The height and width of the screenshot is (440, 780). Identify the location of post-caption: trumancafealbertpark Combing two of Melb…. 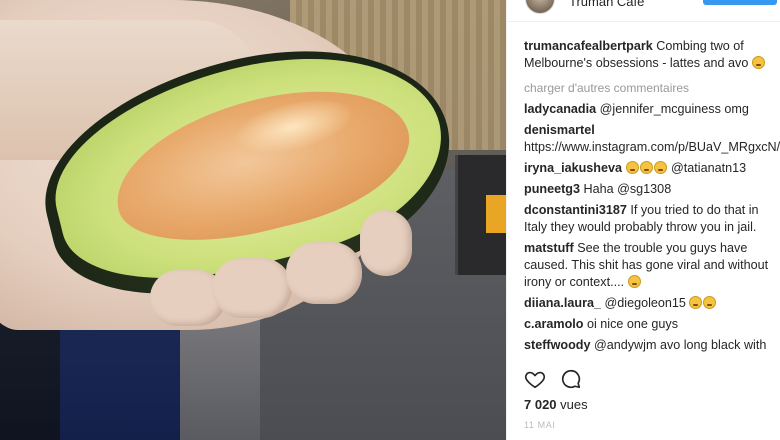
(650, 55).